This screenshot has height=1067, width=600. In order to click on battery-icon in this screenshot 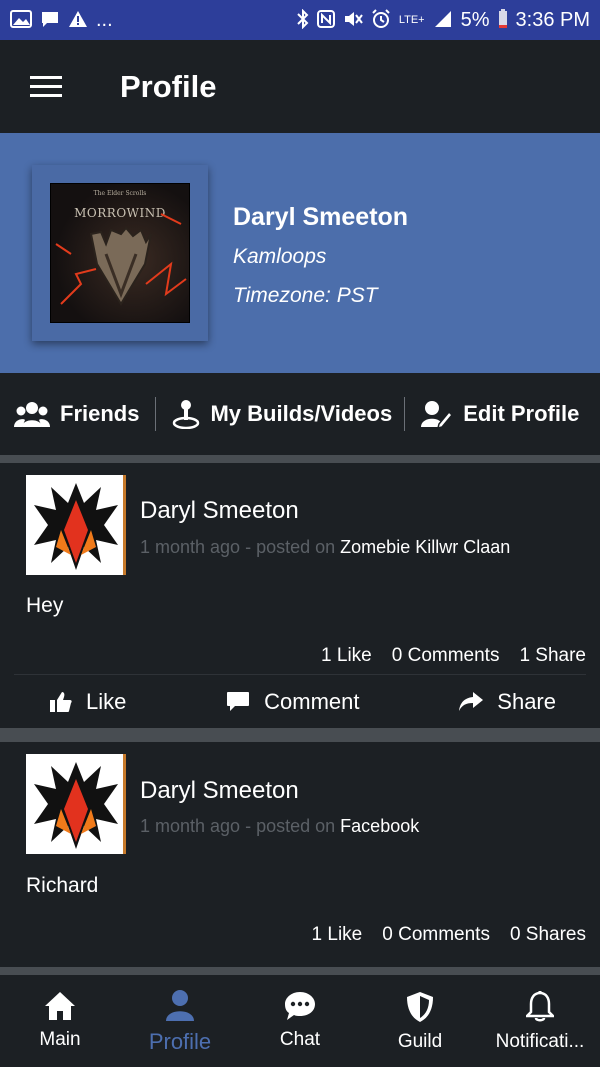, I will do `click(503, 20)`.